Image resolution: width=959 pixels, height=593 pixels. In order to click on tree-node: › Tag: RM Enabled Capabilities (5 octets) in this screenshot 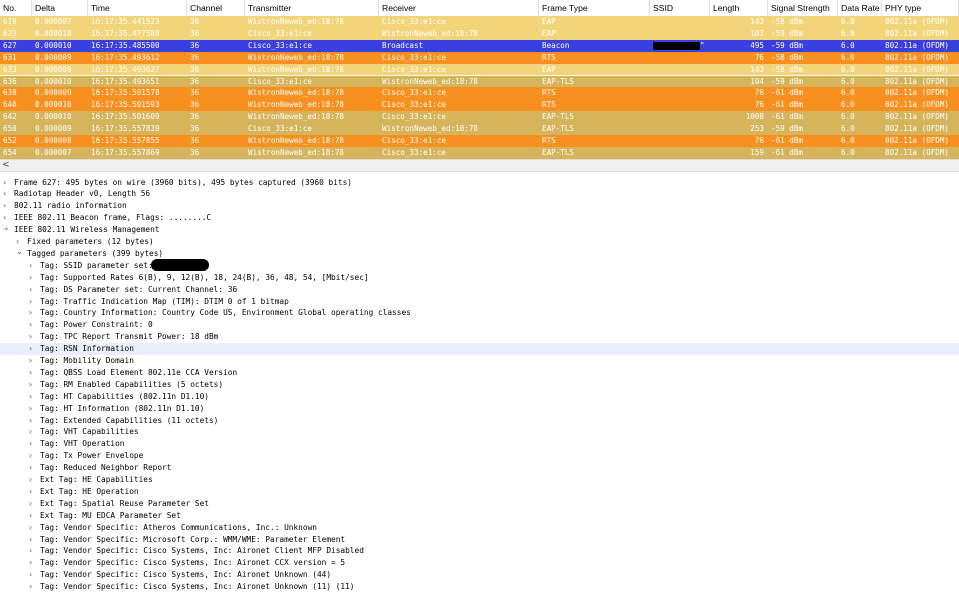, I will do `click(479, 385)`.